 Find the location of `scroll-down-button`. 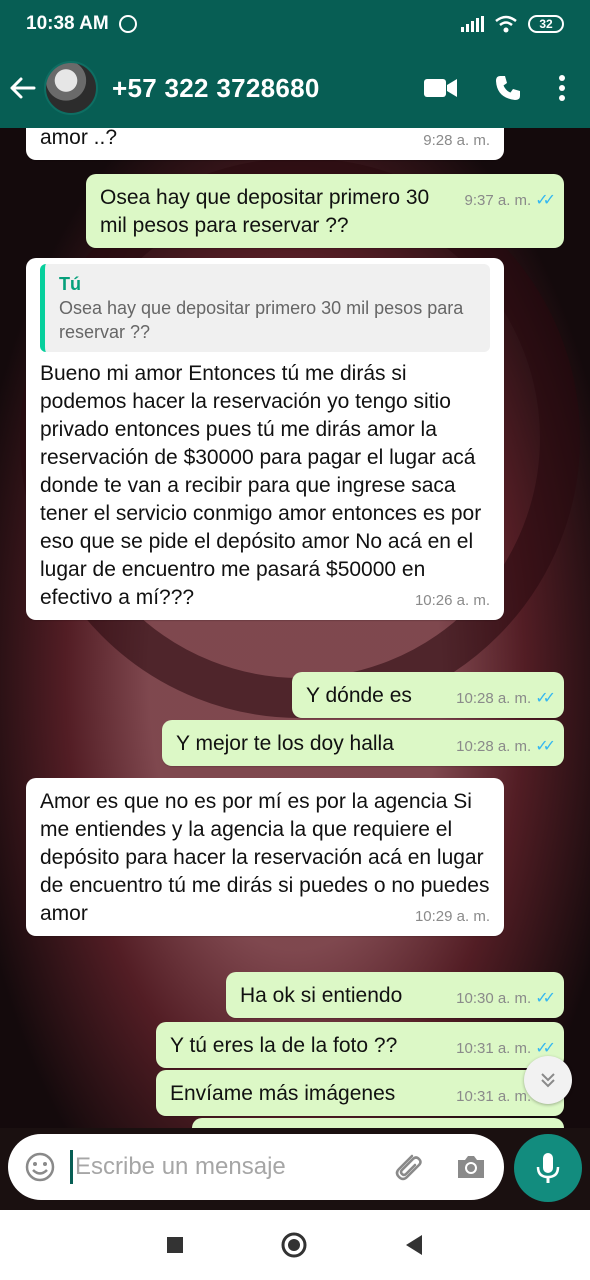

scroll-down-button is located at coordinates (548, 1080).